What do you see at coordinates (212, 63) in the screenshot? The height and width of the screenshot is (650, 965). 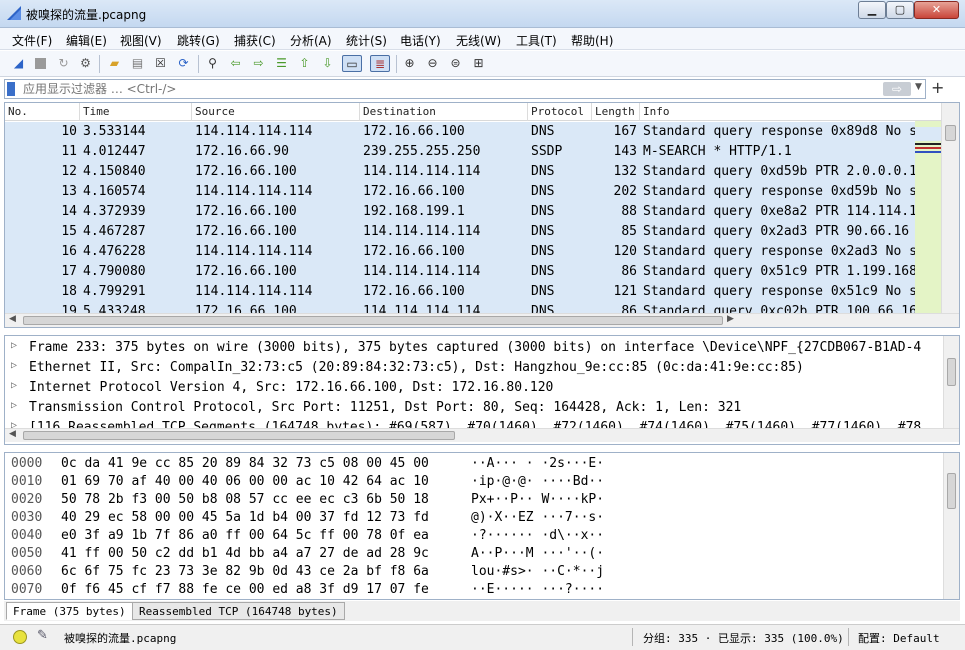 I see `find-icon: ⚲` at bounding box center [212, 63].